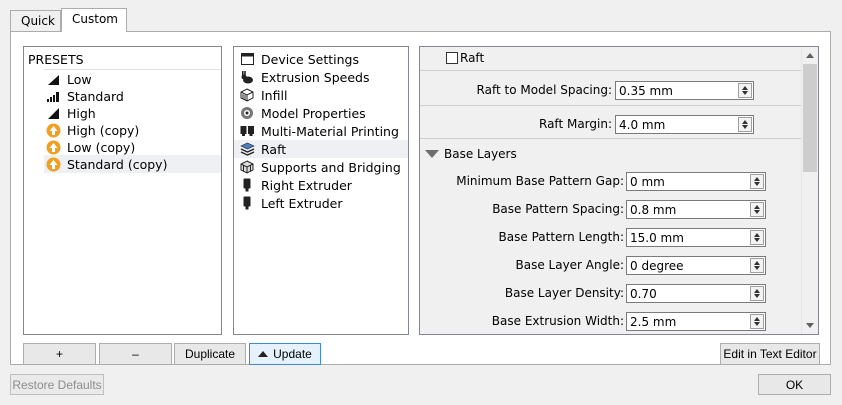  Describe the element at coordinates (274, 95) in the screenshot. I see `category-item-label: Infill` at that location.